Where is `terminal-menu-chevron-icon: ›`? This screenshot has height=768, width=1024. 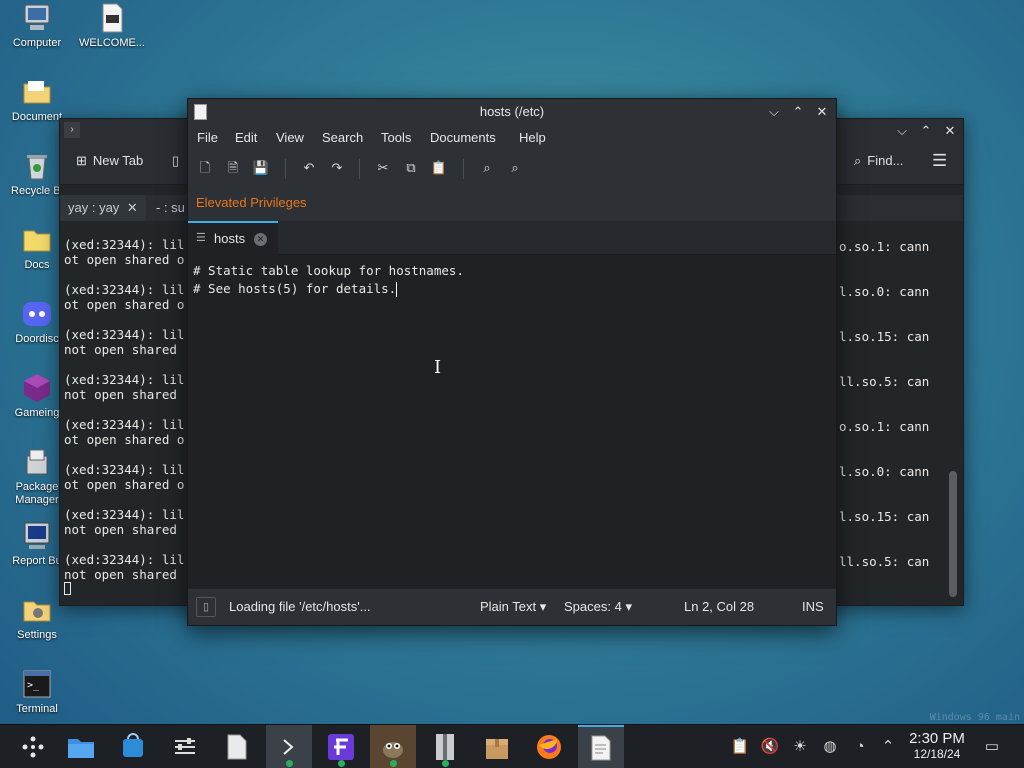
terminal-menu-chevron-icon: › is located at coordinates (72, 130).